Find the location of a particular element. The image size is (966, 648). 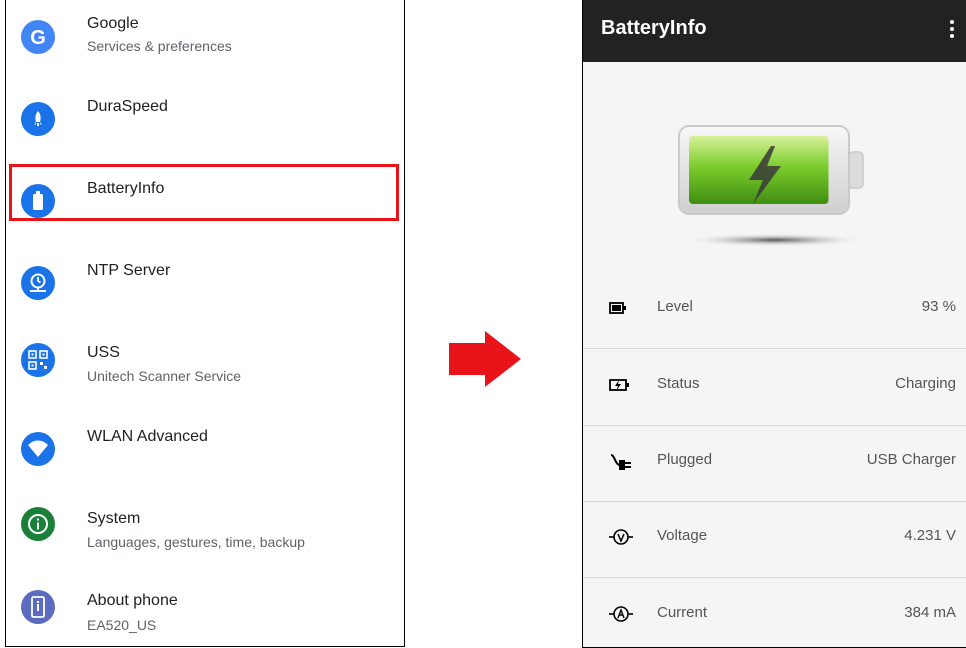

battery-level-icon is located at coordinates (617, 308).